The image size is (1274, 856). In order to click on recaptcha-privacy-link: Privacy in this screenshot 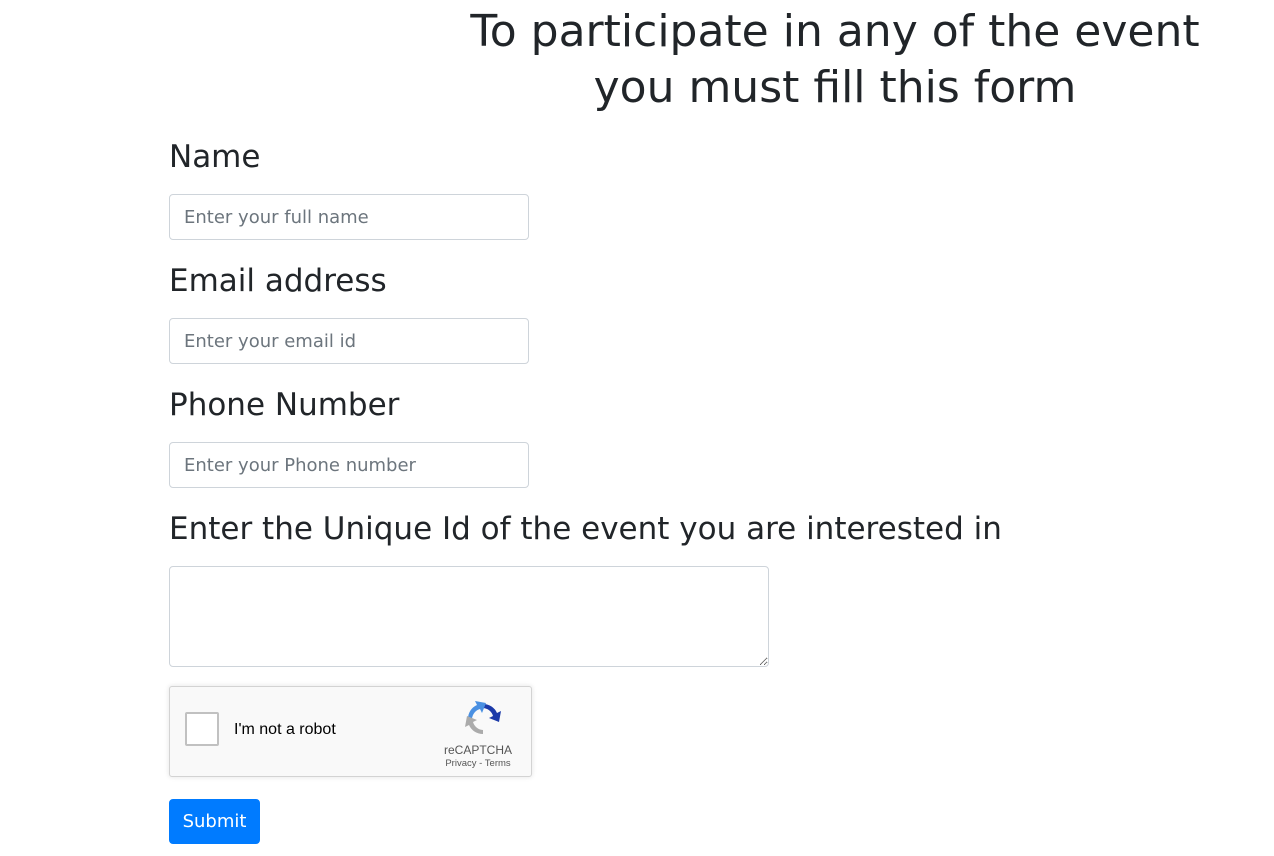, I will do `click(460, 763)`.